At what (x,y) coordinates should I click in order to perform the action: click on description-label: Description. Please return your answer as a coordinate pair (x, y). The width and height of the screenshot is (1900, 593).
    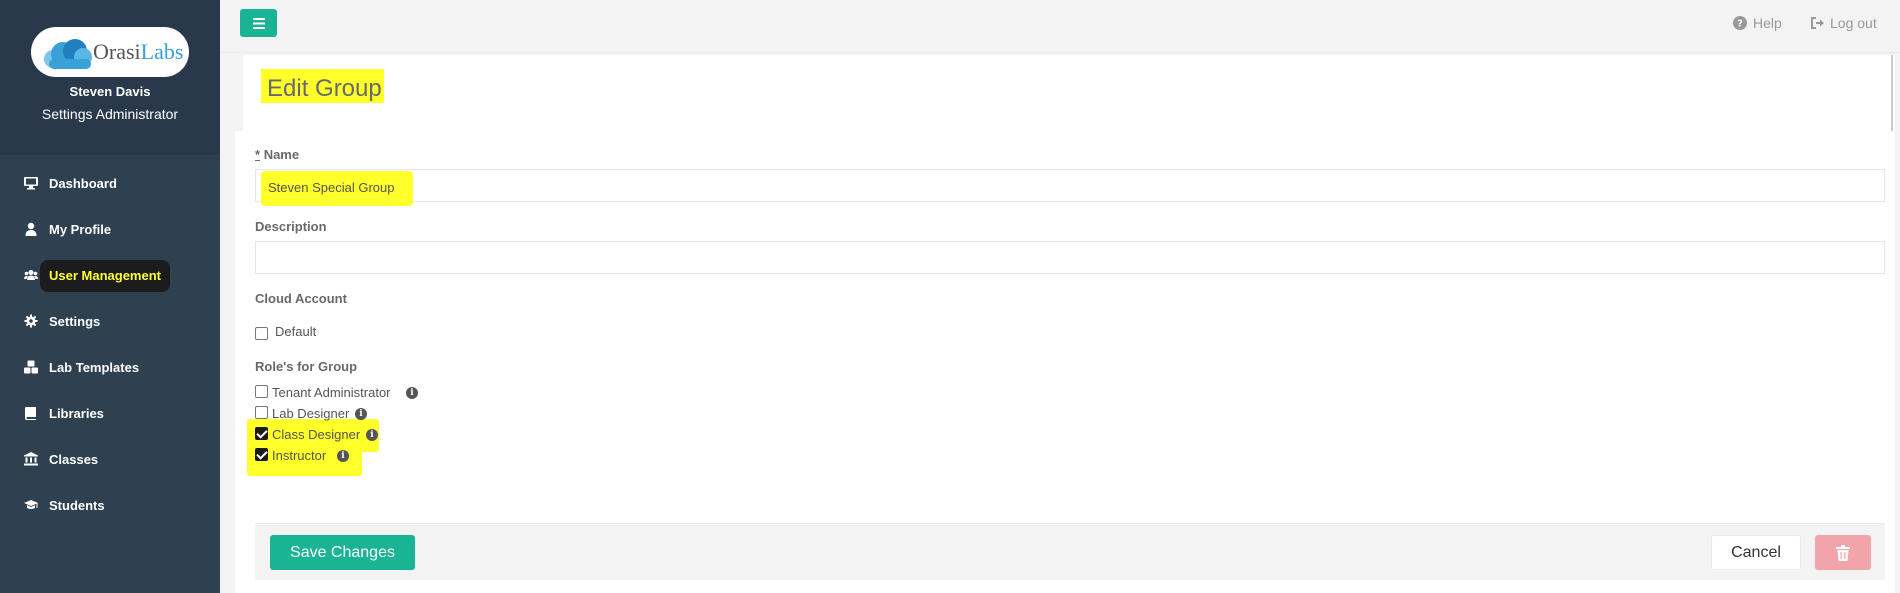
    Looking at the image, I should click on (291, 226).